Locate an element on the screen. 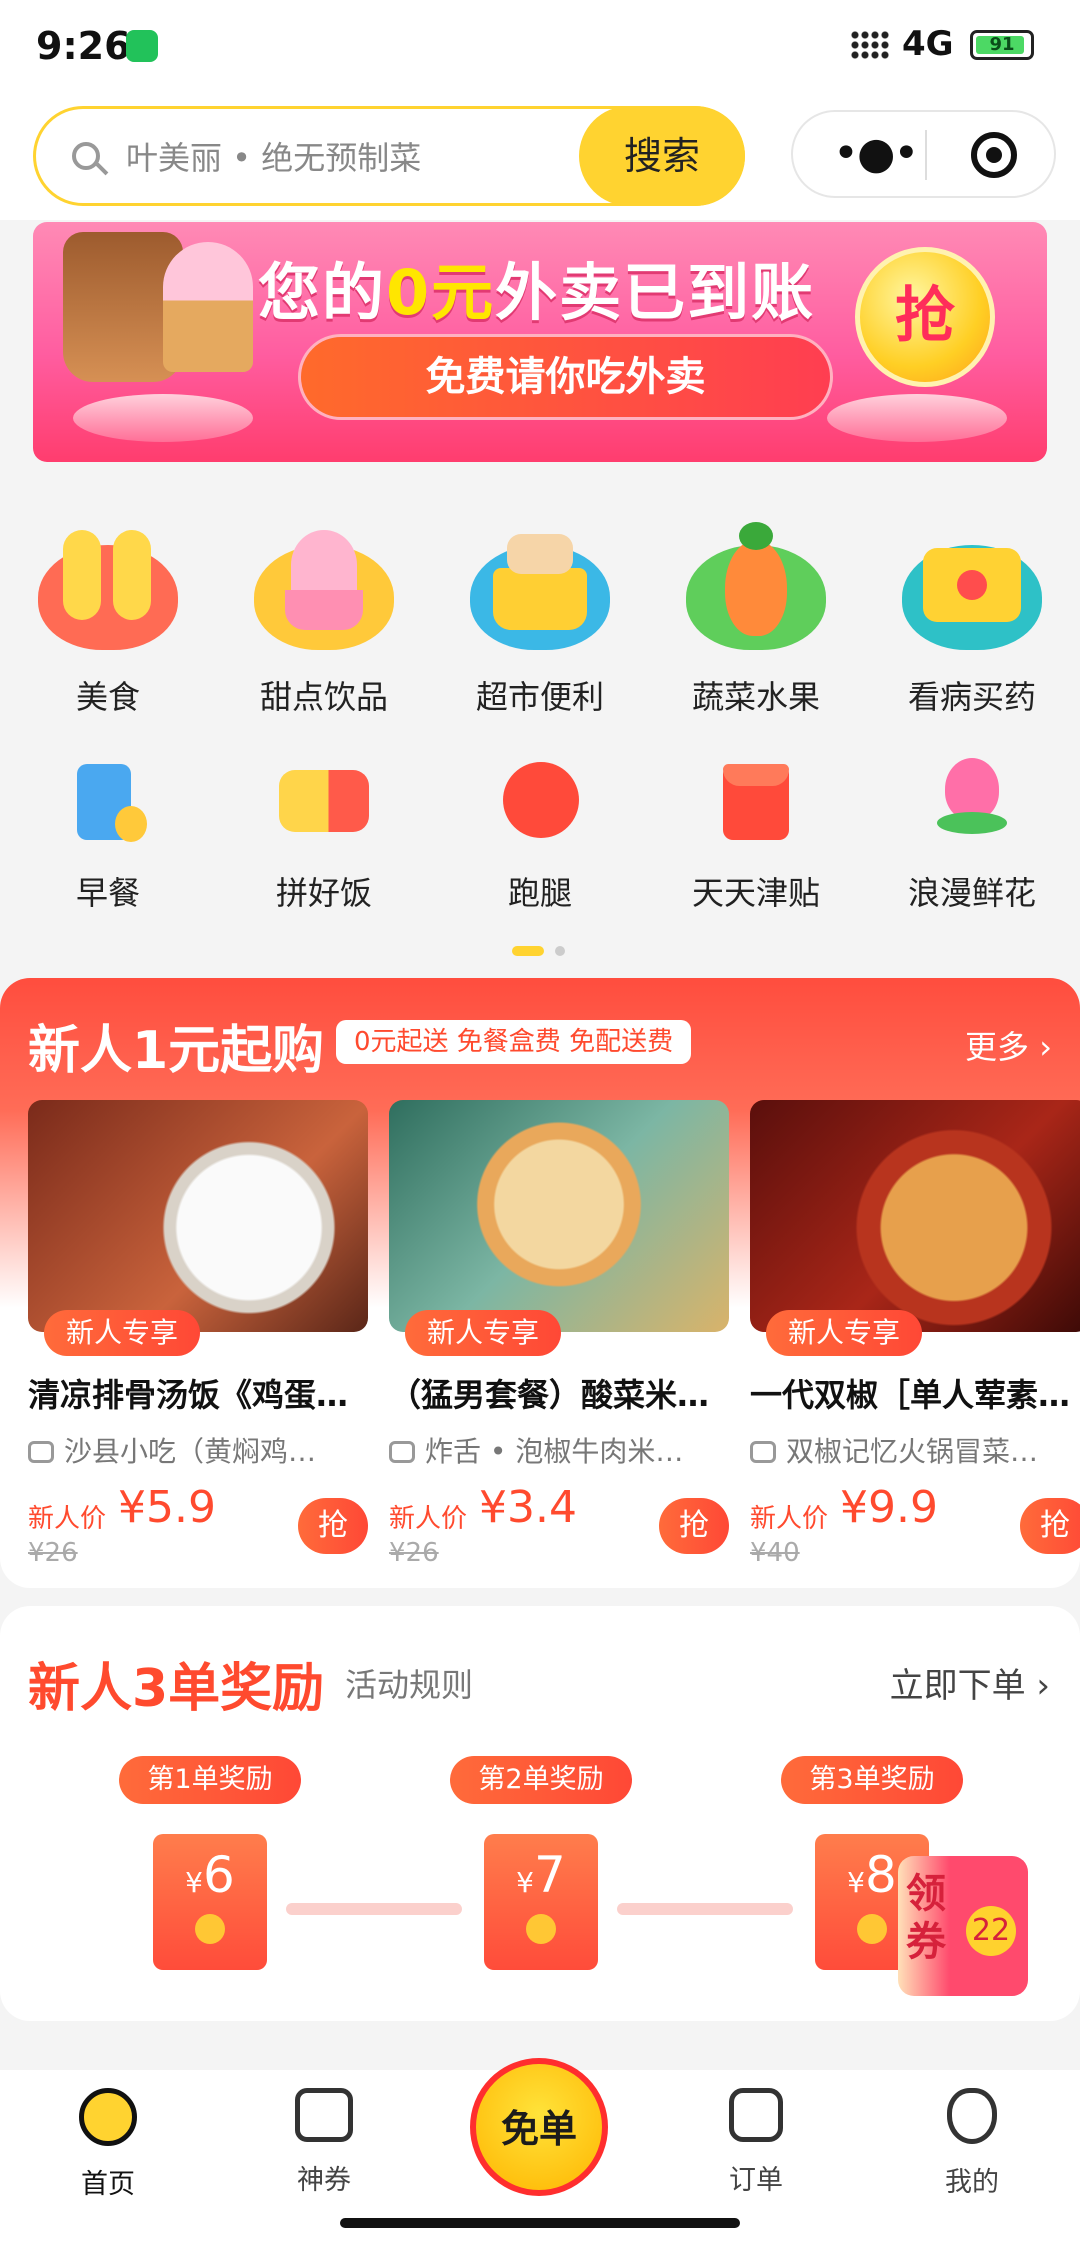 The height and width of the screenshot is (2248, 1080). more-icon: •●• is located at coordinates (876, 154).